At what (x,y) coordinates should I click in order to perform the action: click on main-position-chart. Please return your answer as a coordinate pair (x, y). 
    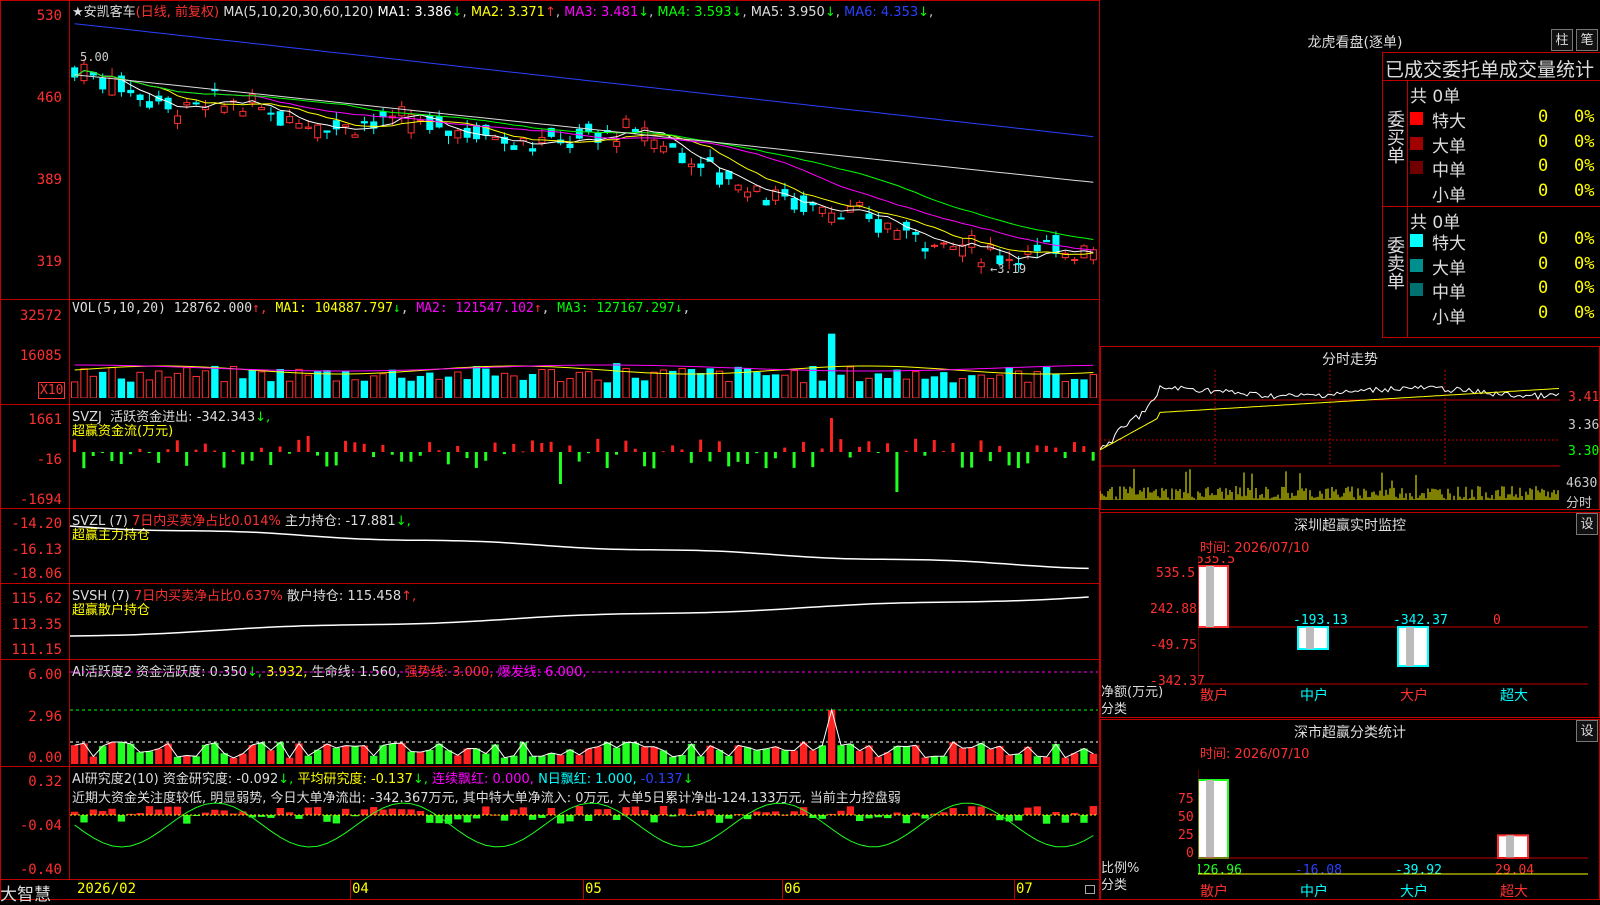
    Looking at the image, I should click on (584, 551).